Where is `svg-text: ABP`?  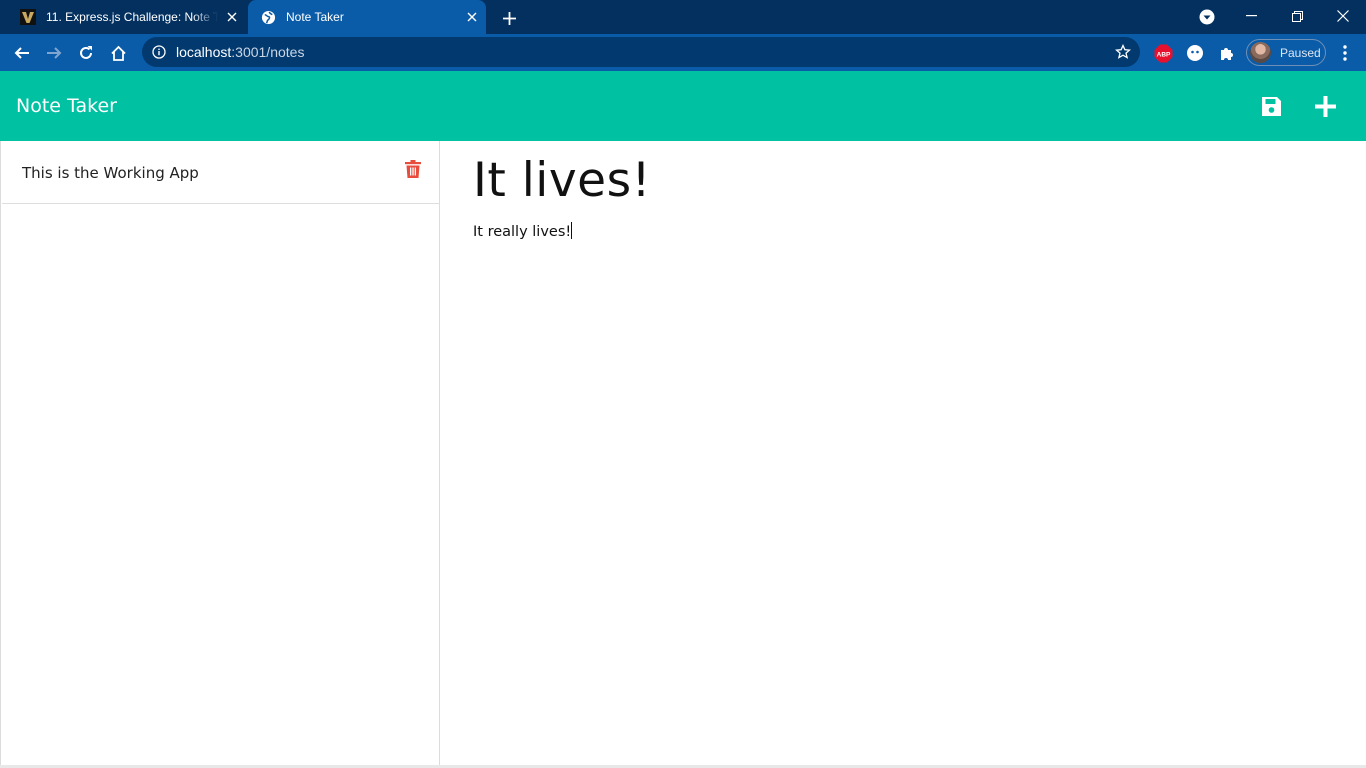
svg-text: ABP is located at coordinates (1163, 54).